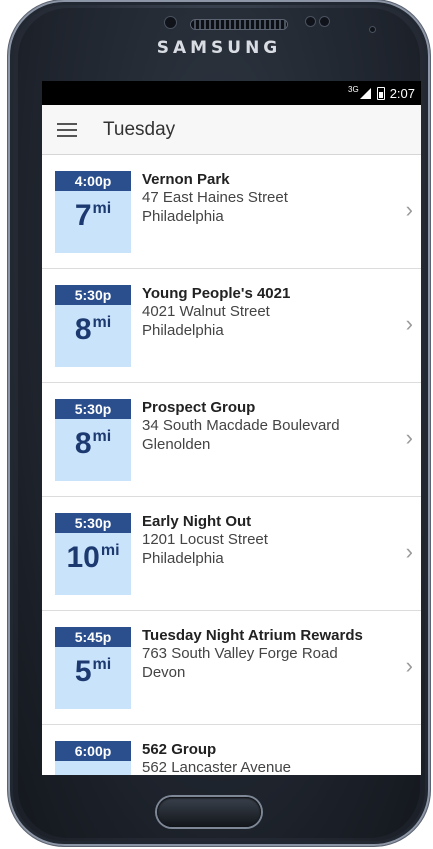  I want to click on distance-value: 7, so click(83, 215).